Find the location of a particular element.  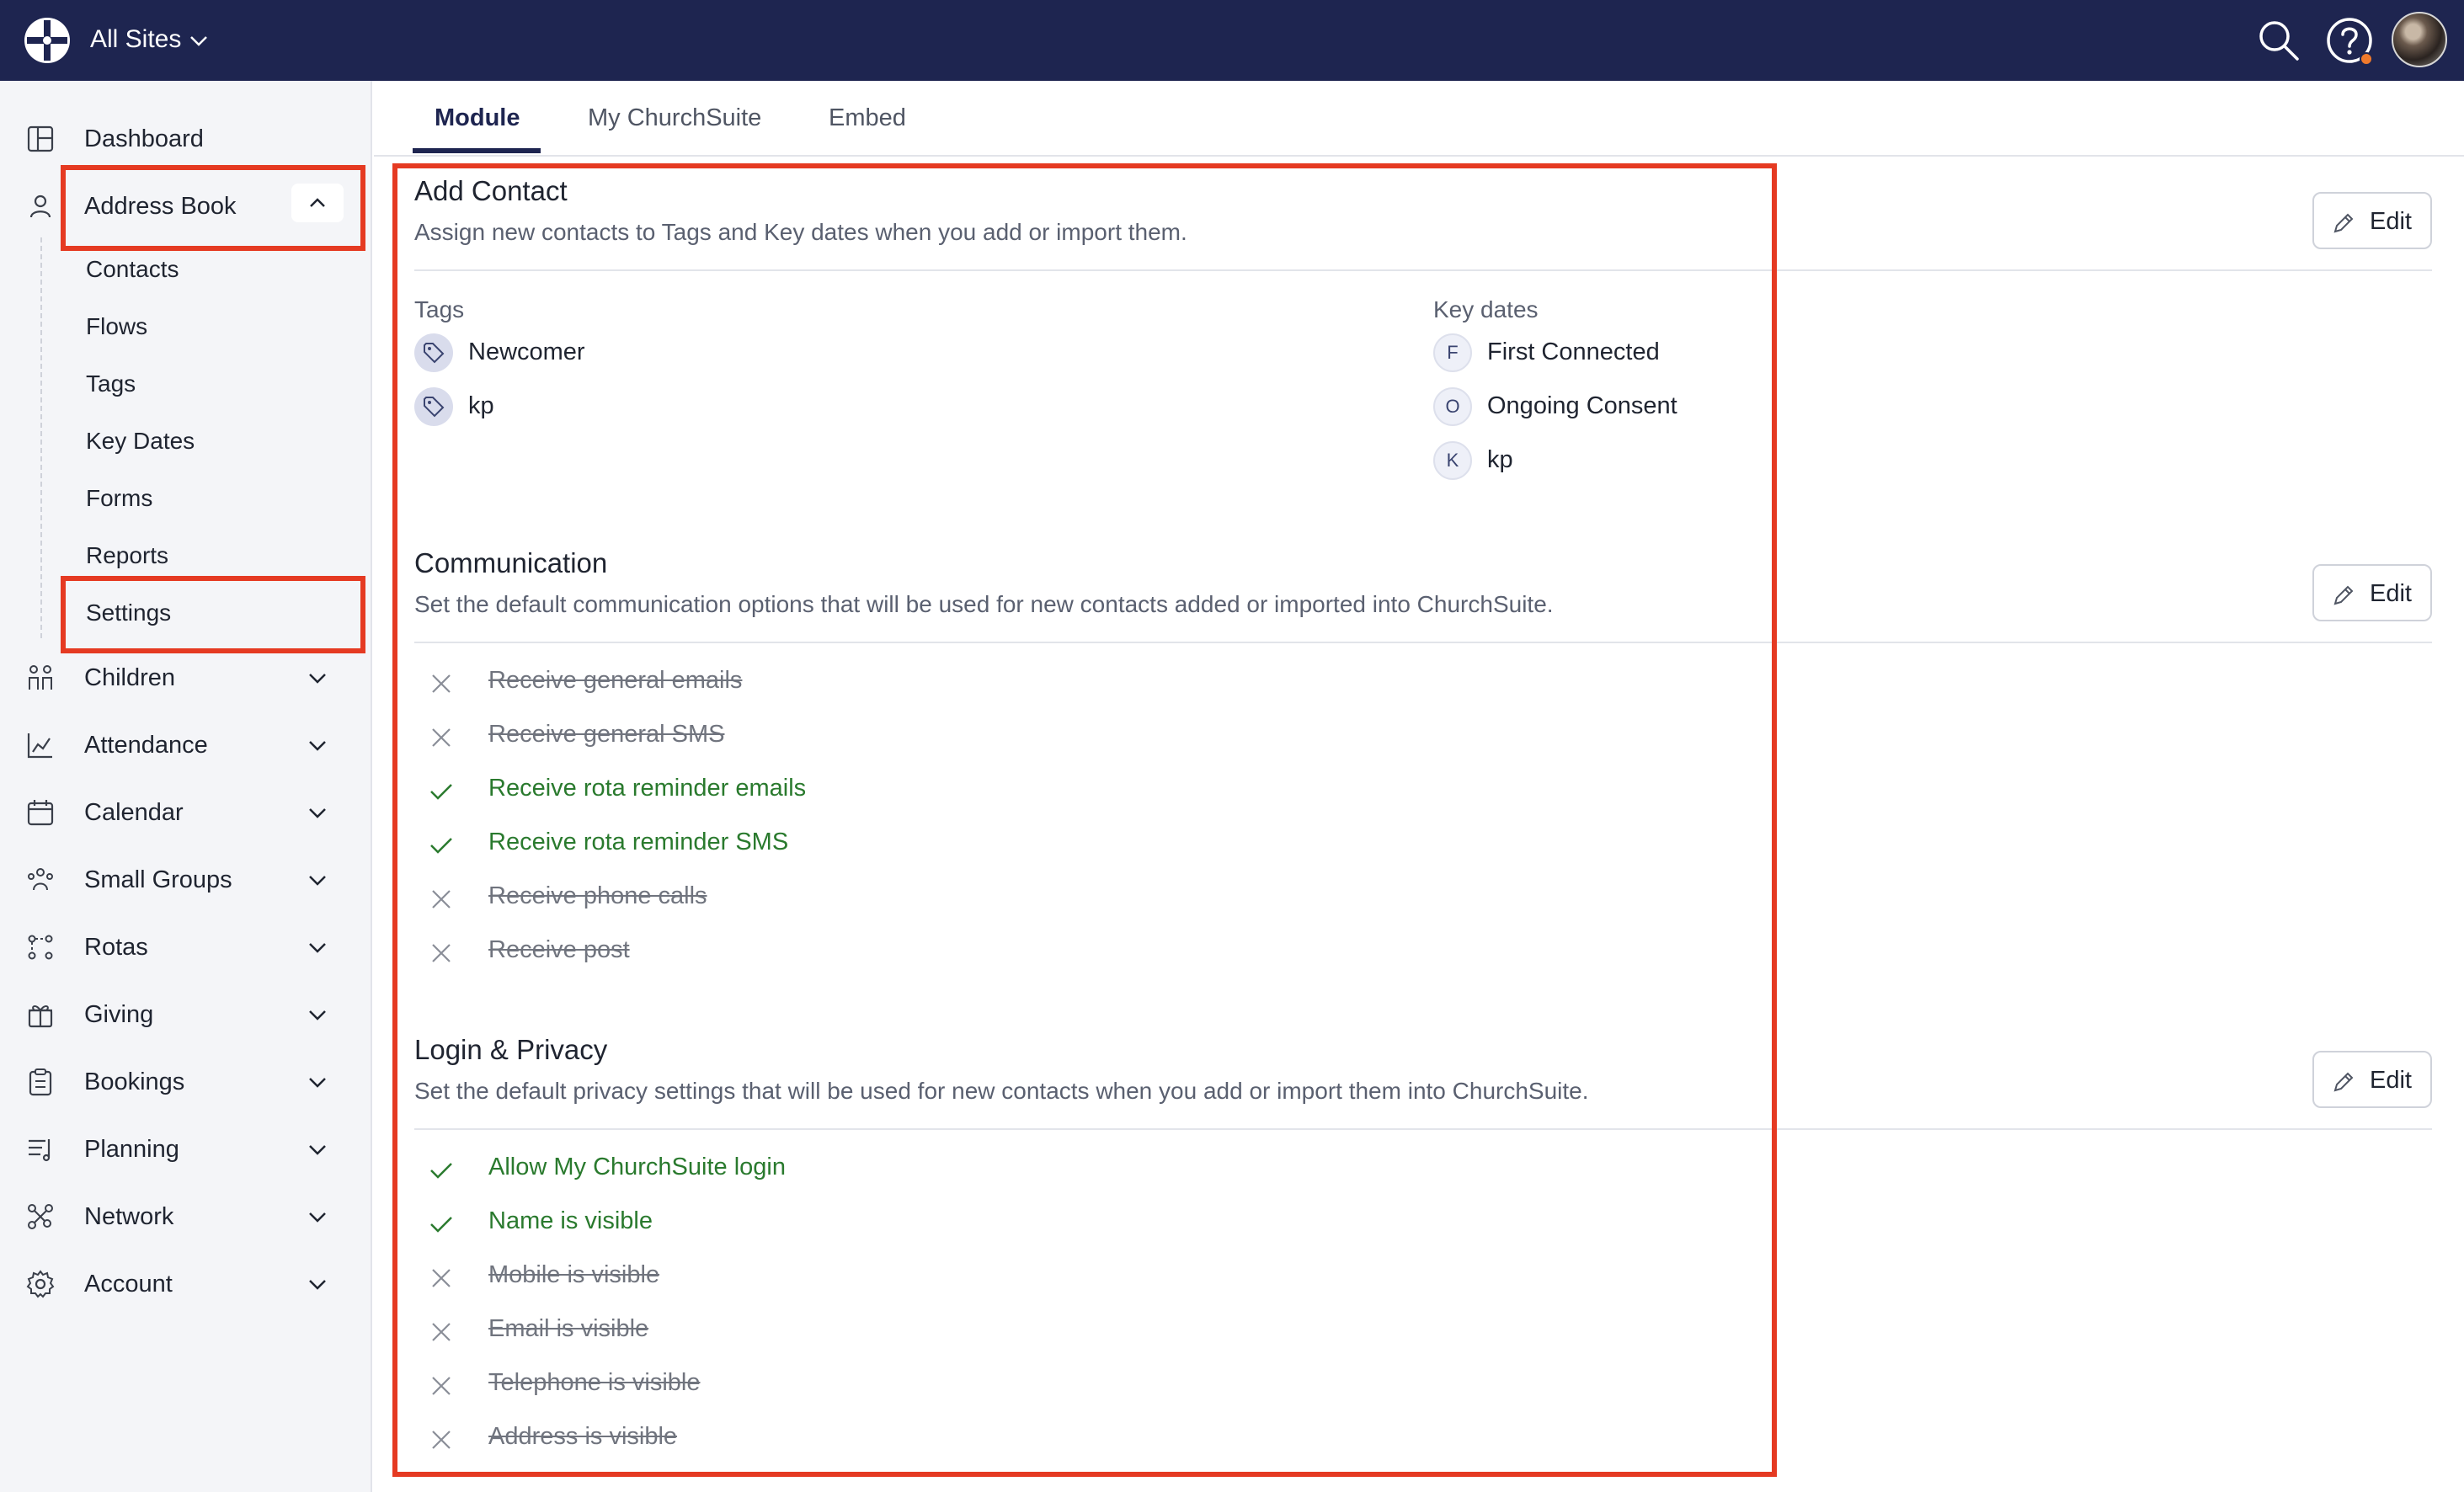

sidebar-item-giving: Giving is located at coordinates (186, 1014).